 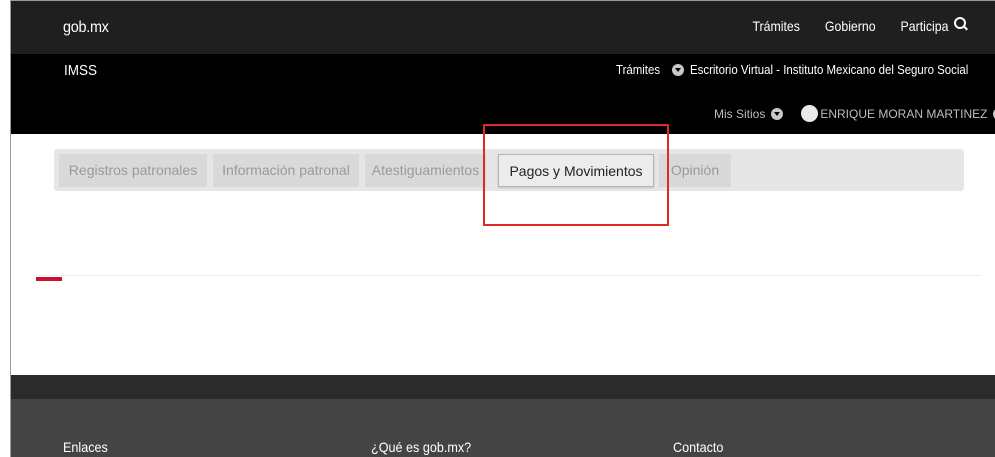 I want to click on user-name: ENRIQUE MORAN MARTINEZ, so click(x=903, y=114).